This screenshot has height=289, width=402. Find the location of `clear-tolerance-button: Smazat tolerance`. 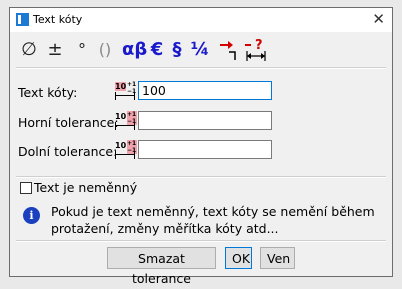

clear-tolerance-button: Smazat tolerance is located at coordinates (161, 266).